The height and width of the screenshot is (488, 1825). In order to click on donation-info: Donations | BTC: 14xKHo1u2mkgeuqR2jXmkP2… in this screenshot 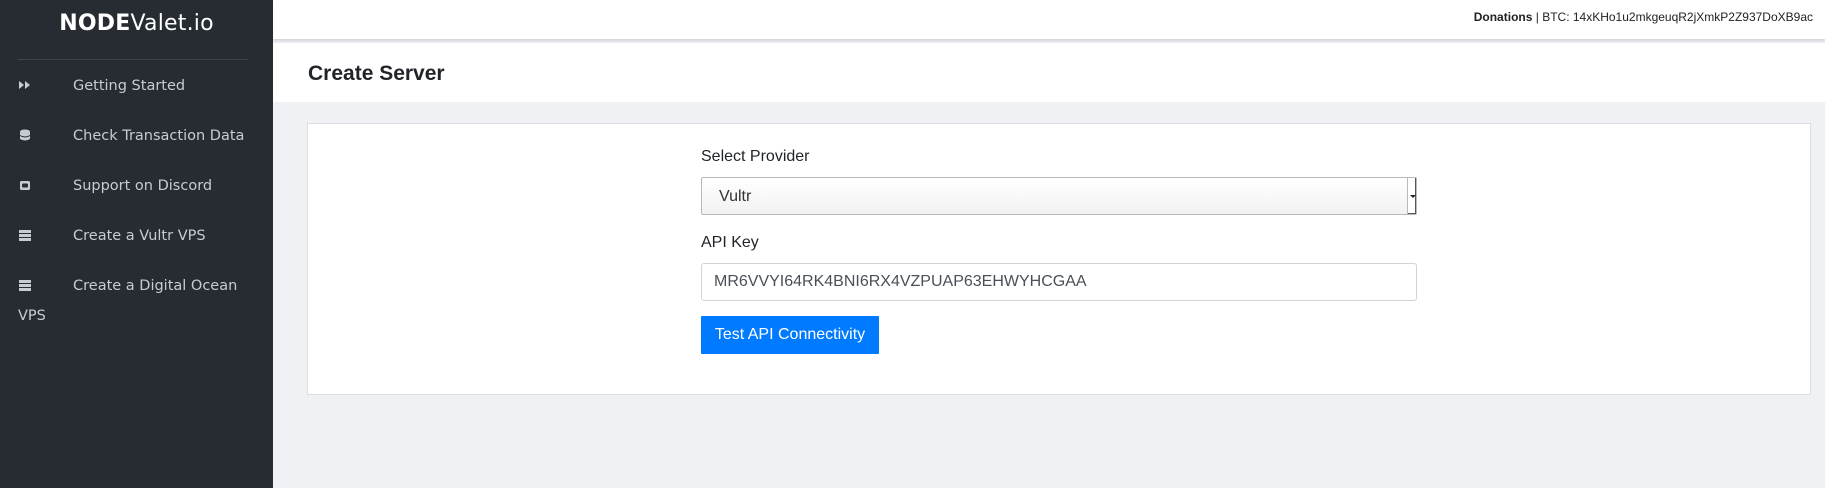, I will do `click(1643, 17)`.